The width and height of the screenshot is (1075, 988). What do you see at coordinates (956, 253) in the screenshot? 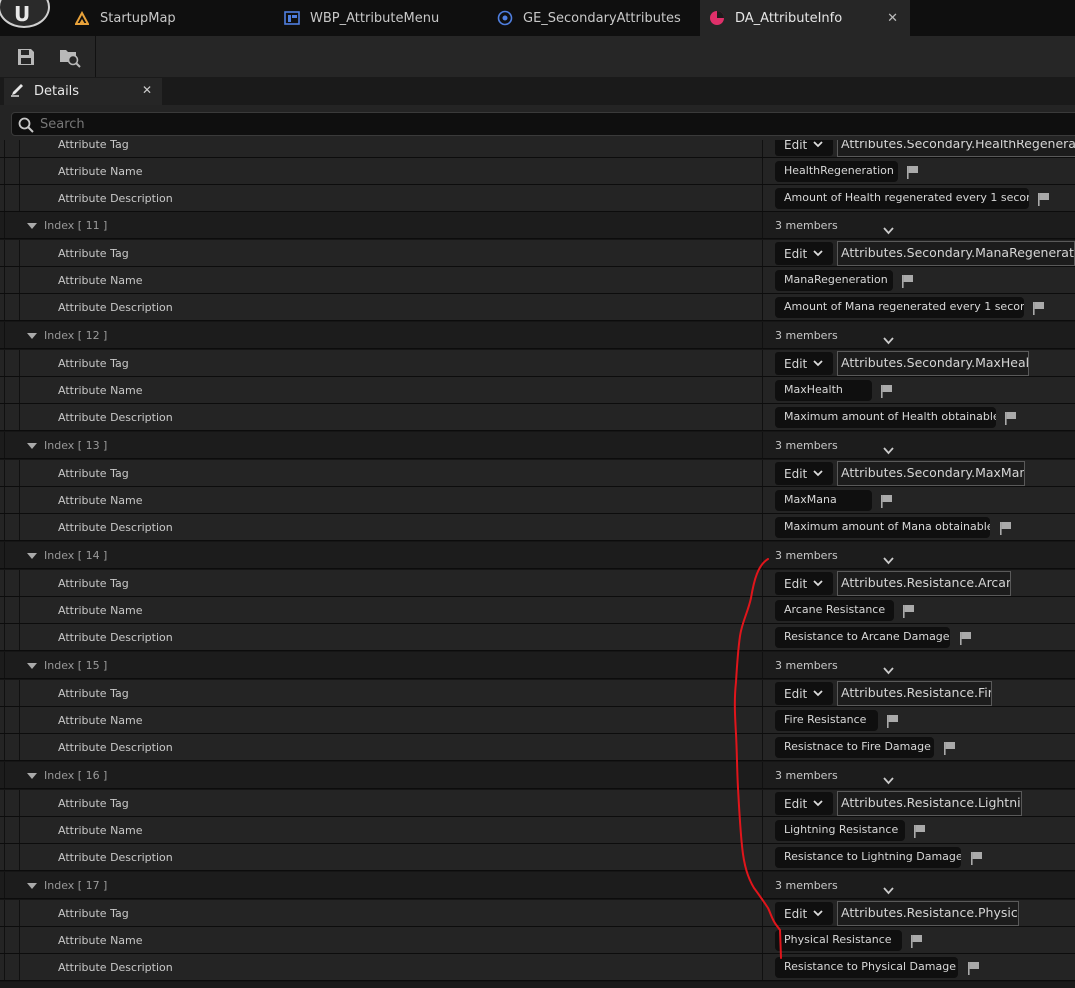
I see `gameplay-tag-value: Attributes.Secondary.ManaRegeneration` at bounding box center [956, 253].